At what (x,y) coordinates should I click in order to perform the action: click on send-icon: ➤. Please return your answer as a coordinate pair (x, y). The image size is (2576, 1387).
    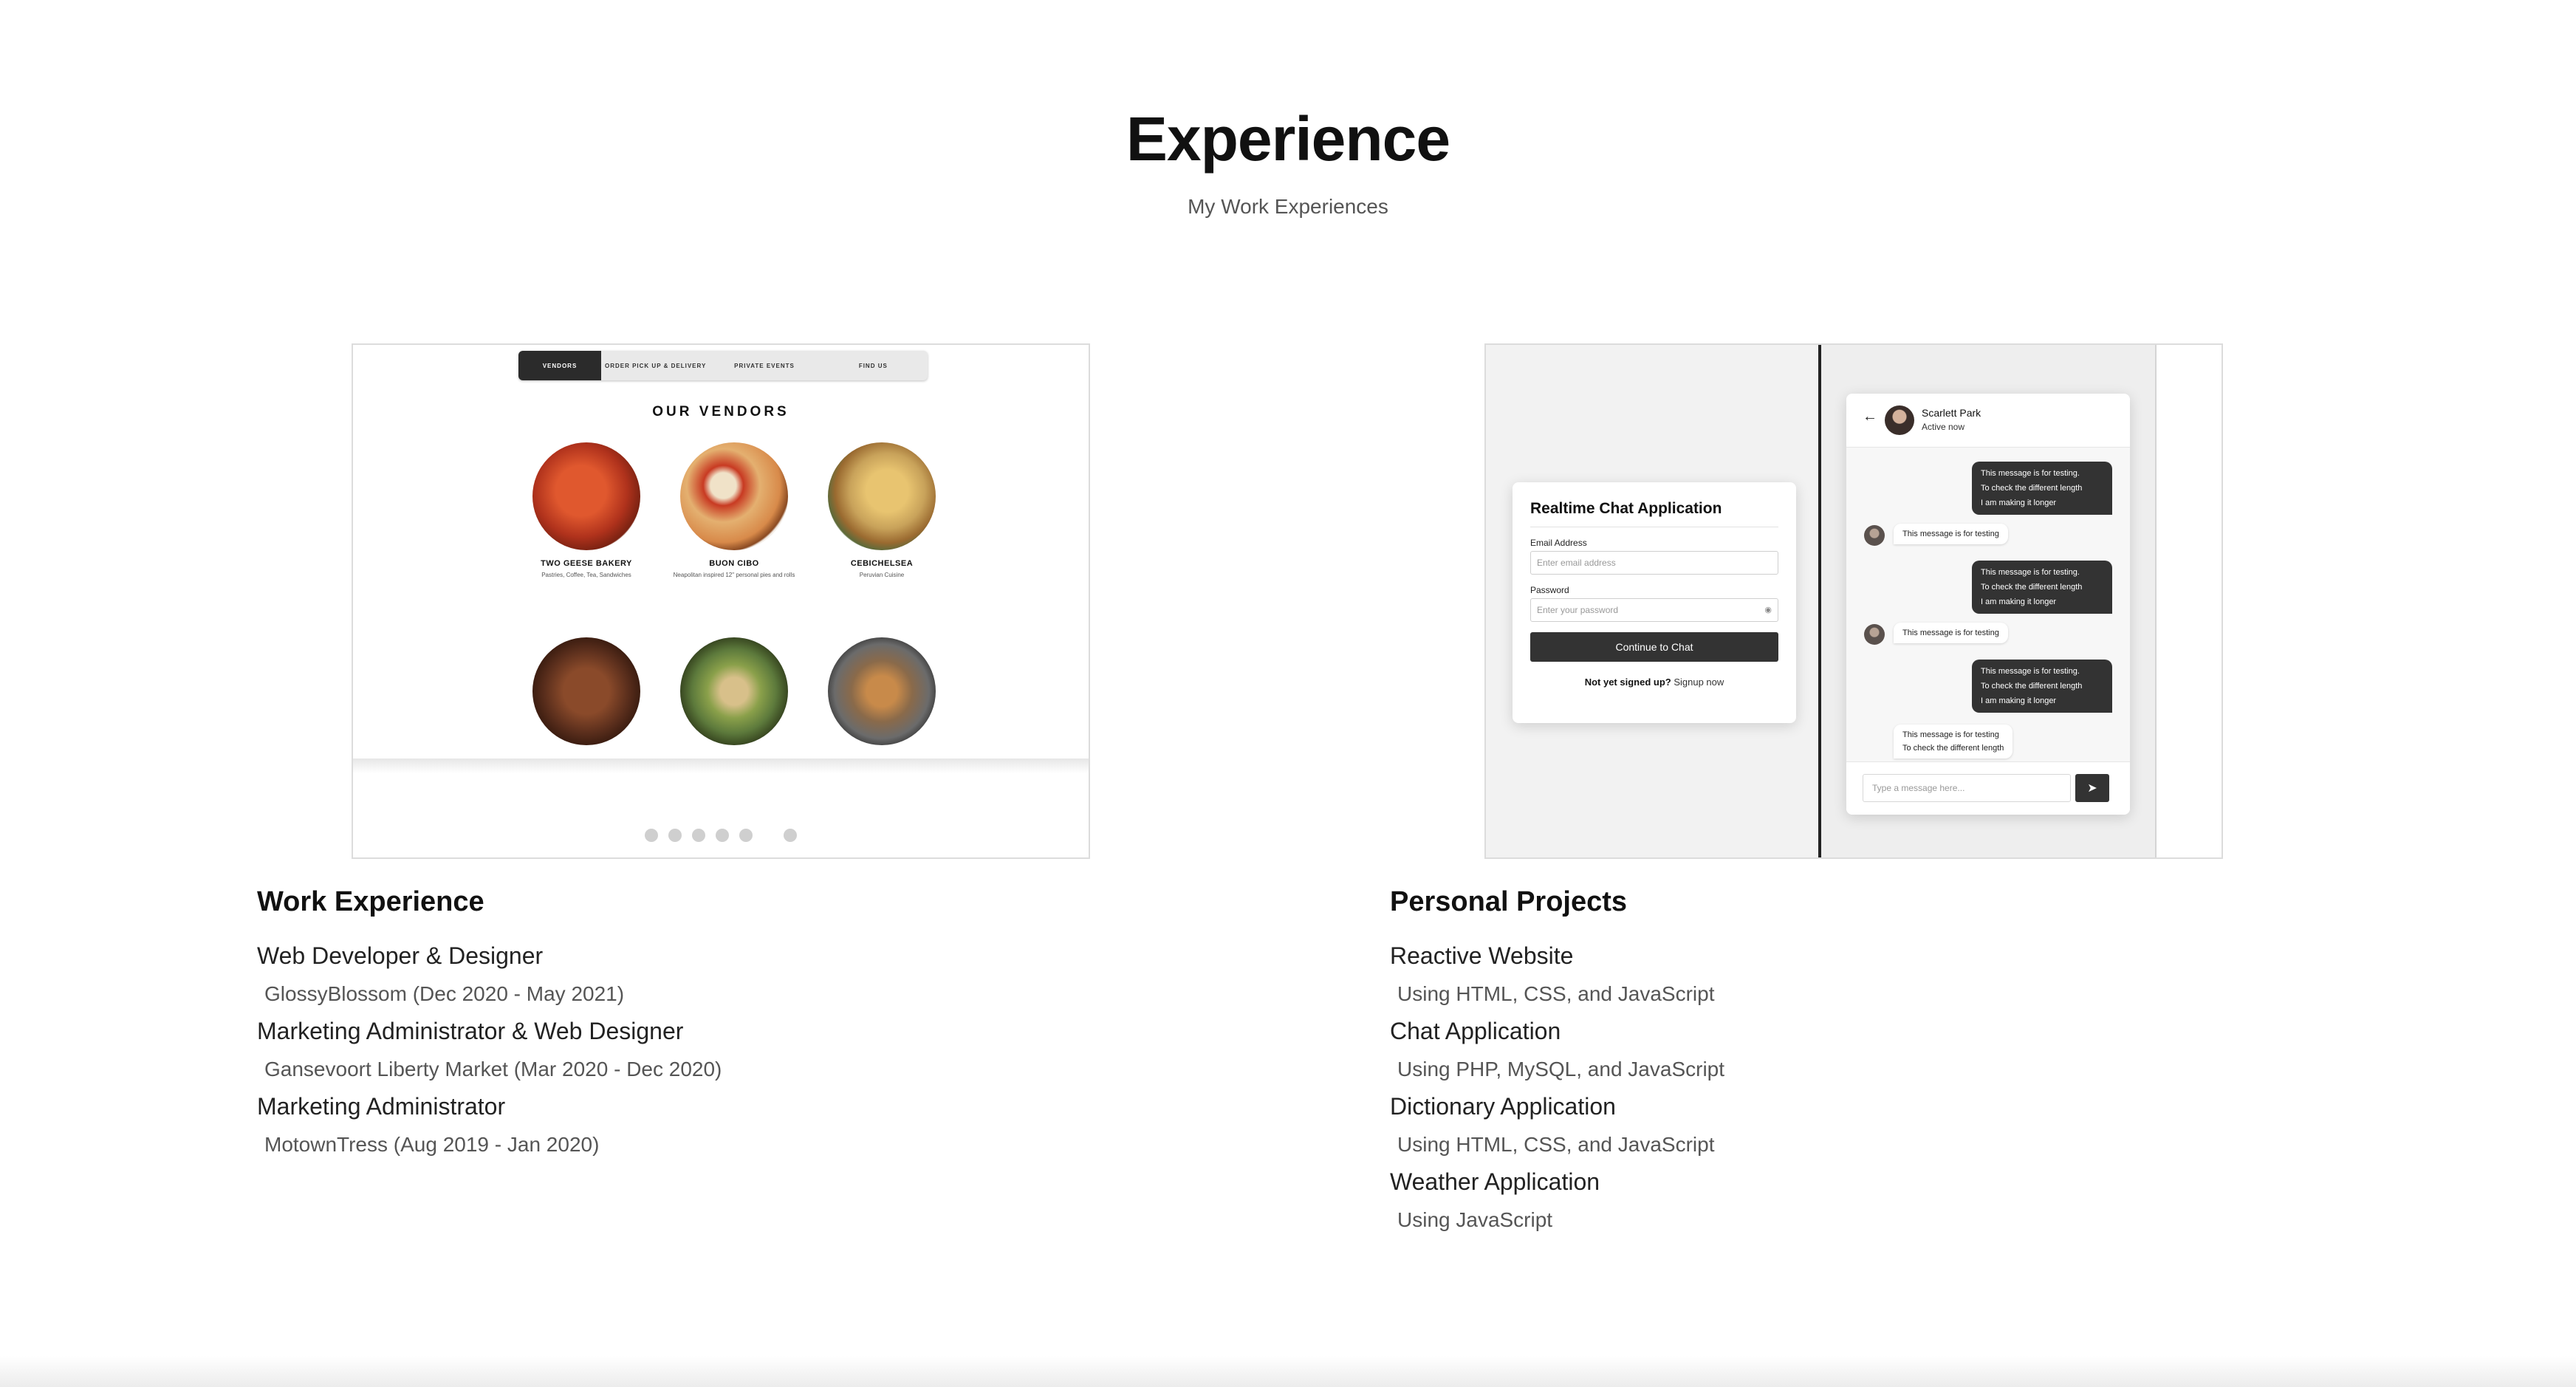
    Looking at the image, I should click on (2092, 788).